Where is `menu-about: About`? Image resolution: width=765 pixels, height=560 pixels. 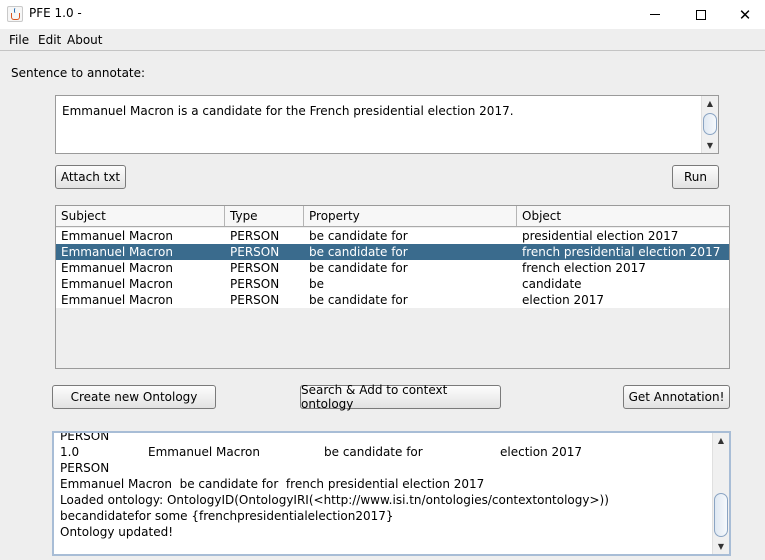
menu-about: About is located at coordinates (84, 40).